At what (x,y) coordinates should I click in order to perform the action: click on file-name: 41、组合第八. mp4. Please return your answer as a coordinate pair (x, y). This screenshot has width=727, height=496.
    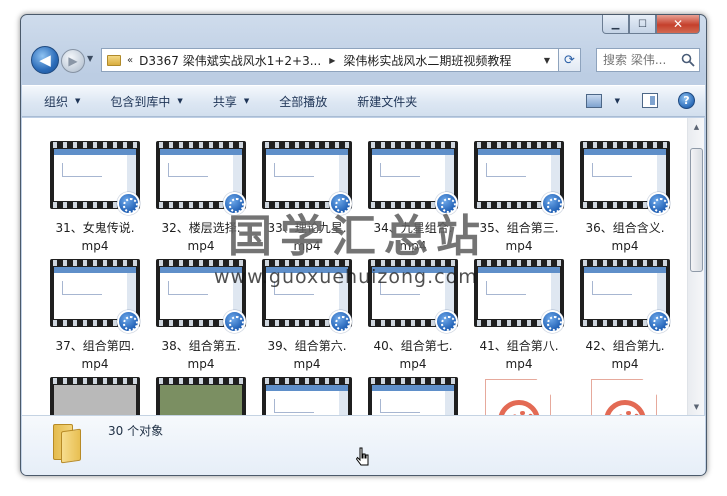
    Looking at the image, I should click on (519, 355).